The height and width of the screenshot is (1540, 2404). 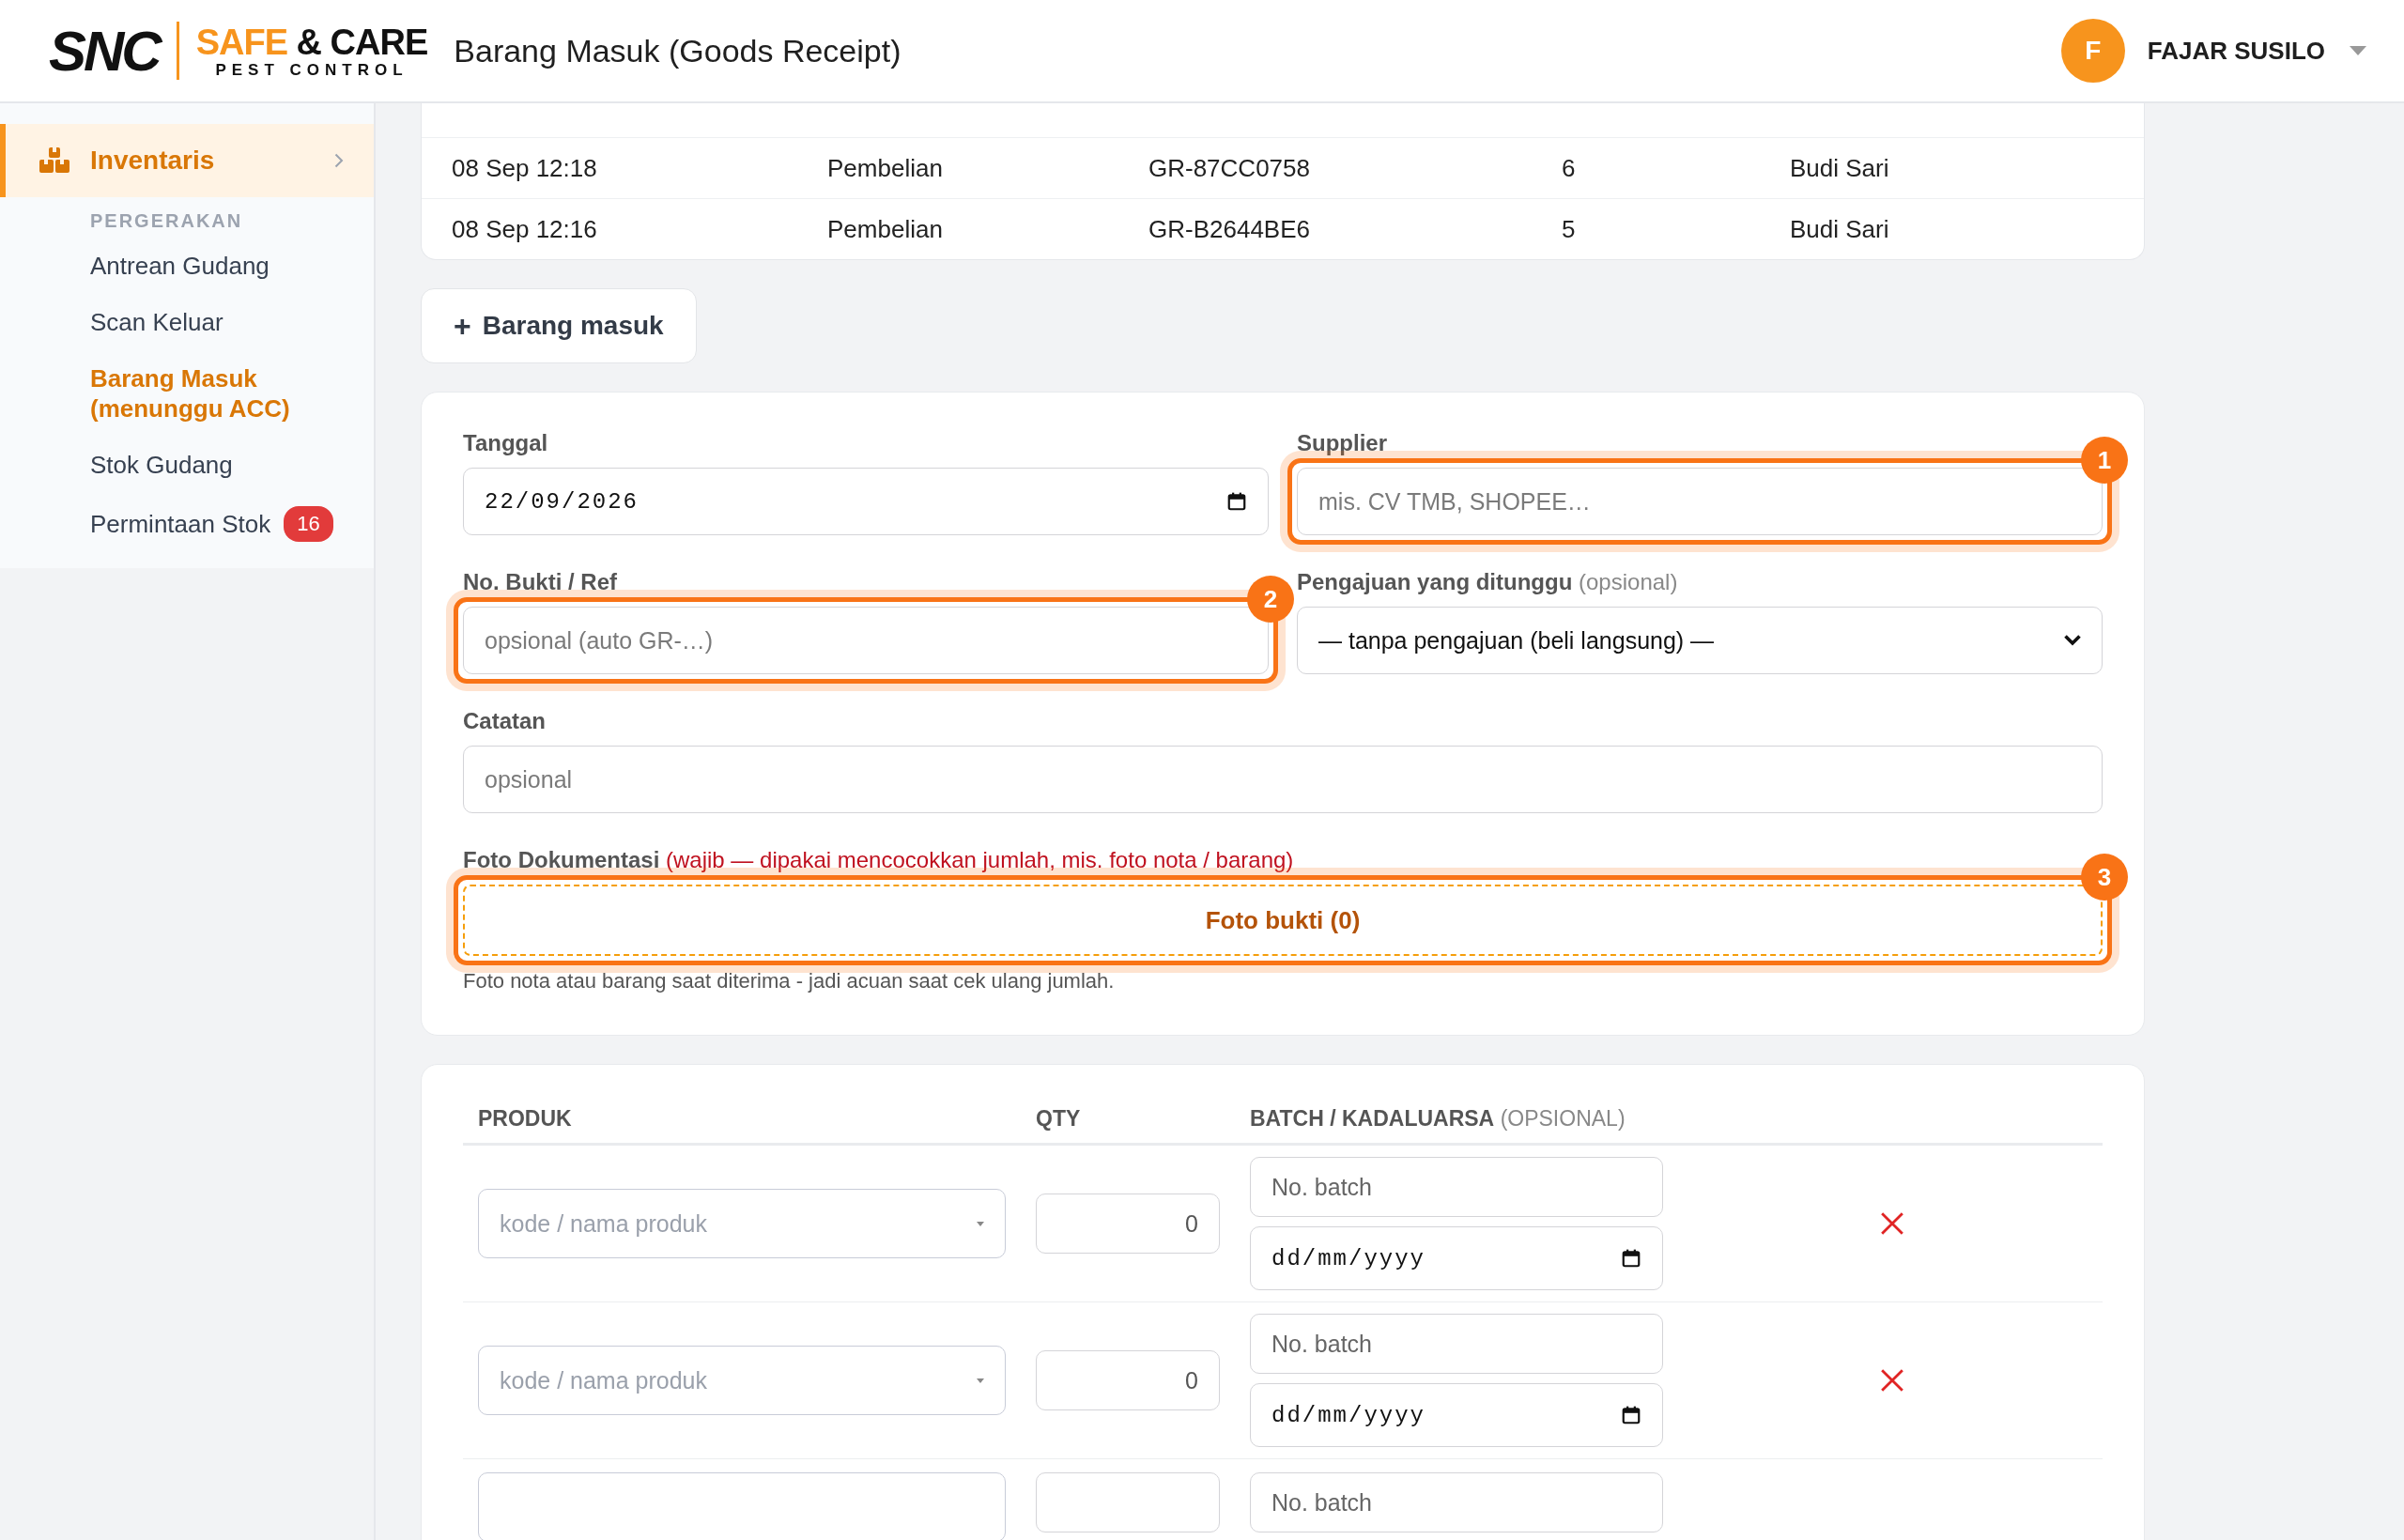 What do you see at coordinates (339, 160) in the screenshot?
I see `chevron-right-icon` at bounding box center [339, 160].